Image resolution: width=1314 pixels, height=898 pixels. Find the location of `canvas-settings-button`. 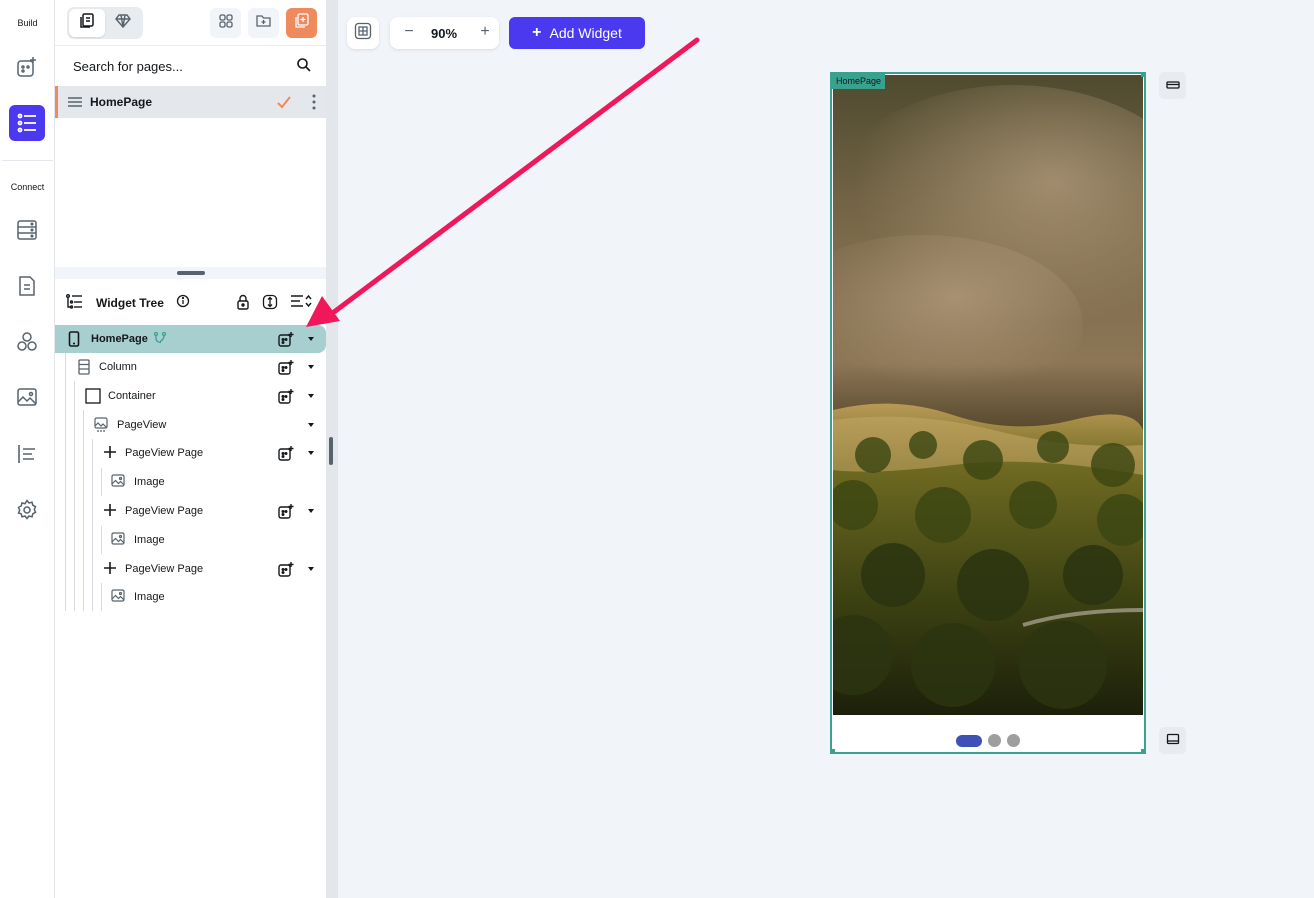

canvas-settings-button is located at coordinates (363, 33).